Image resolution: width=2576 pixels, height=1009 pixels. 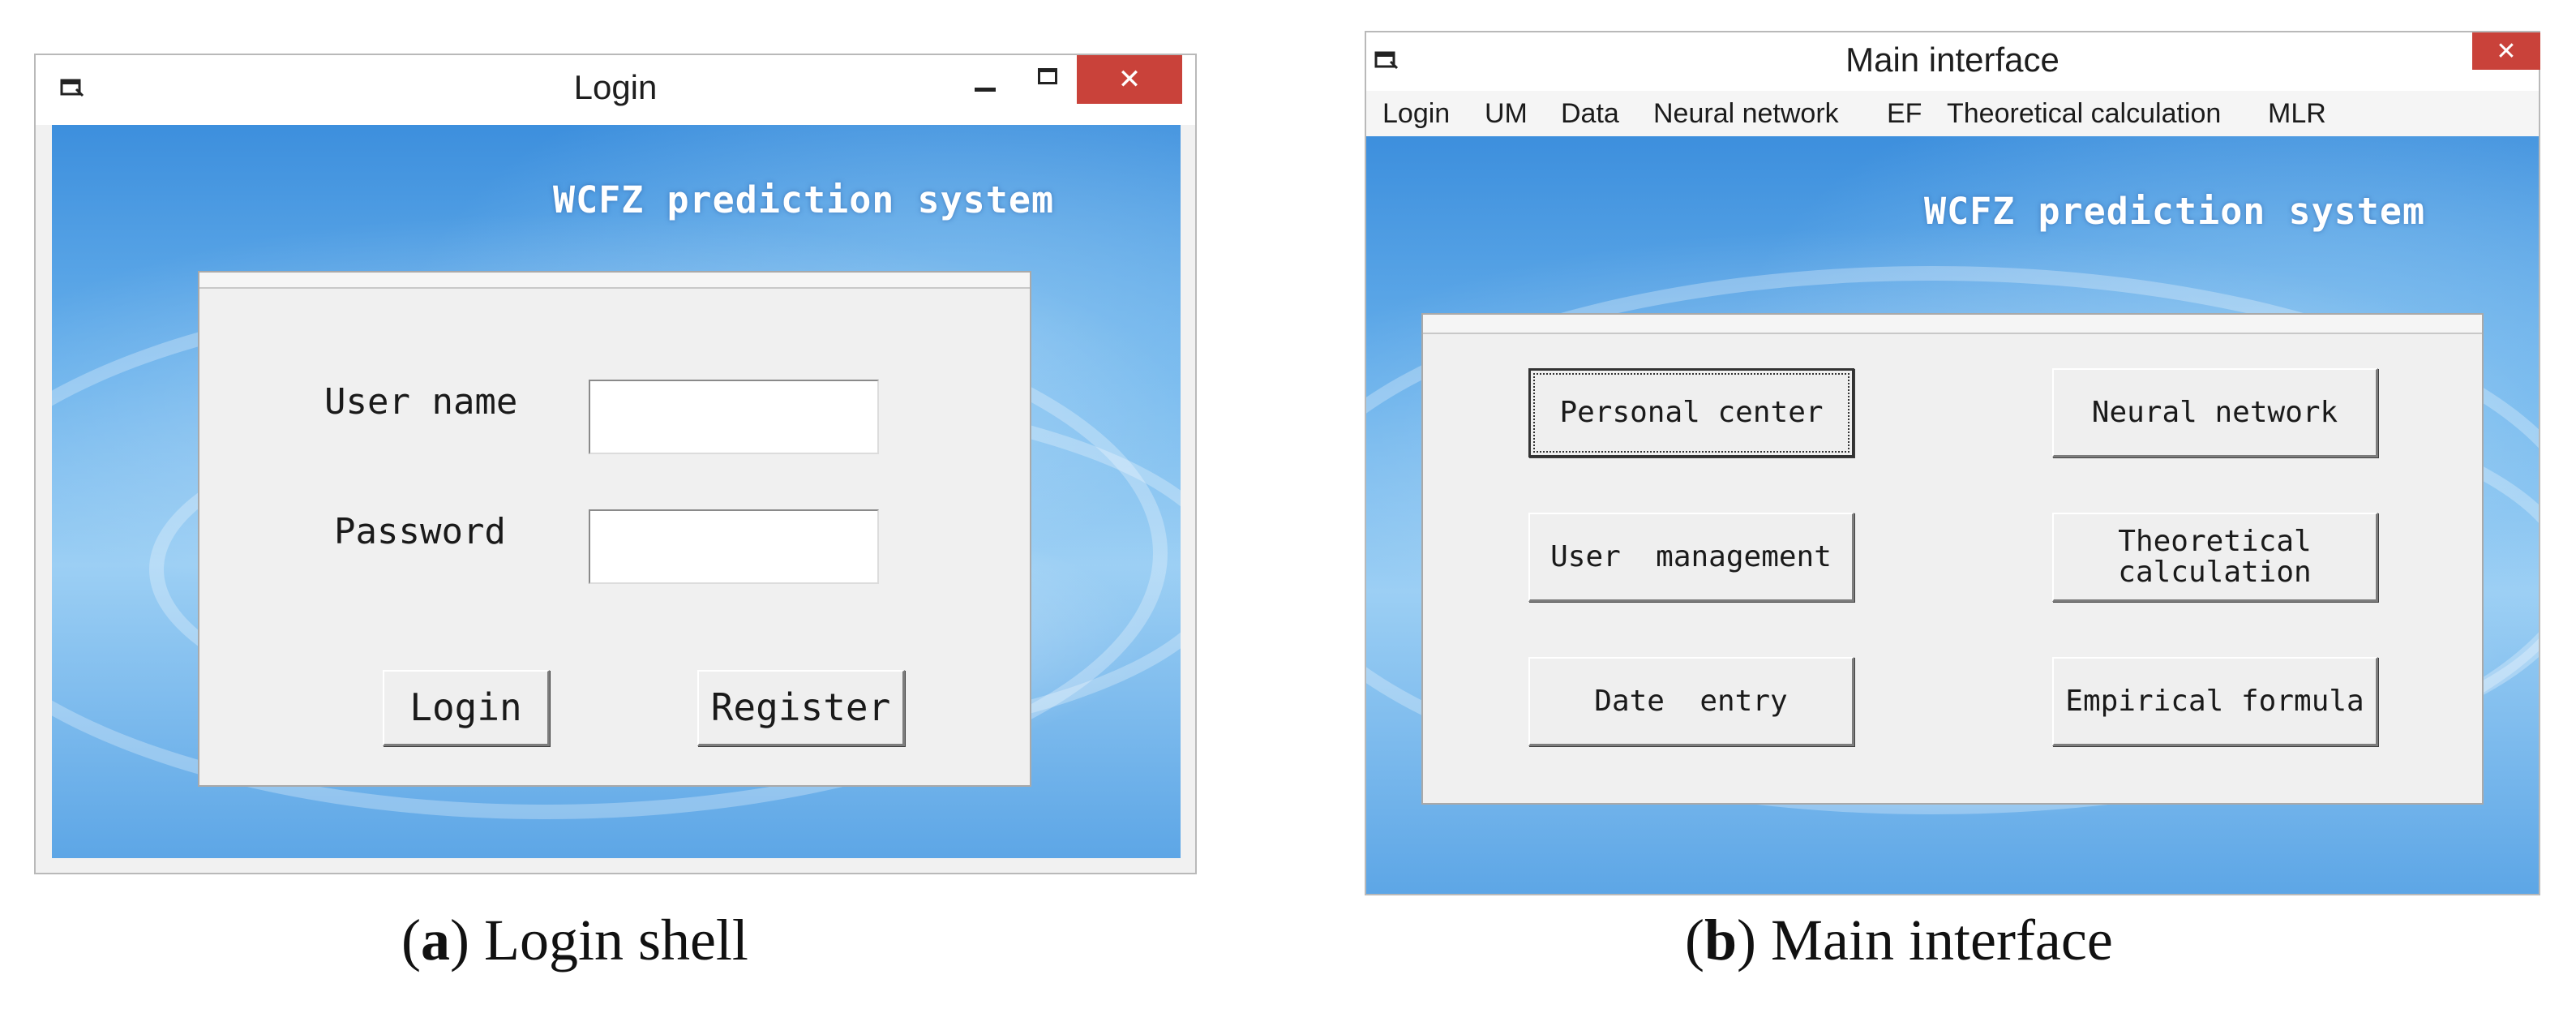 I want to click on register-button: Register, so click(x=801, y=708).